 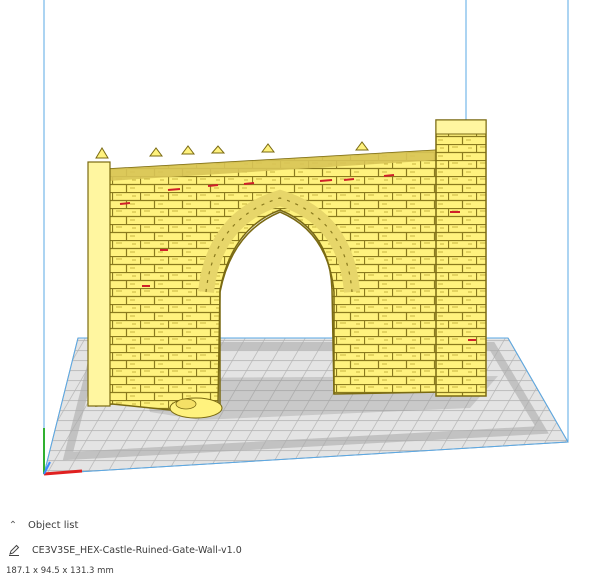 What do you see at coordinates (137, 550) in the screenshot?
I see `object-name: CE3V3SE_HEX-Castle-Ruined-Gate-Wall-v1.0` at bounding box center [137, 550].